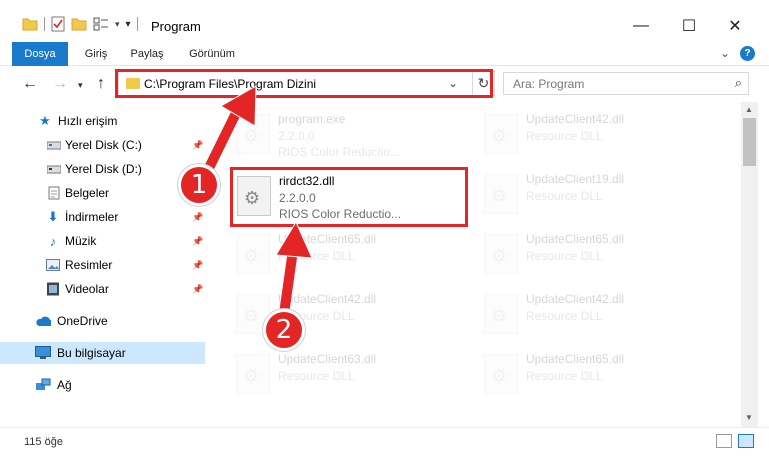  I want to click on annotation-arrows, so click(258, 202).